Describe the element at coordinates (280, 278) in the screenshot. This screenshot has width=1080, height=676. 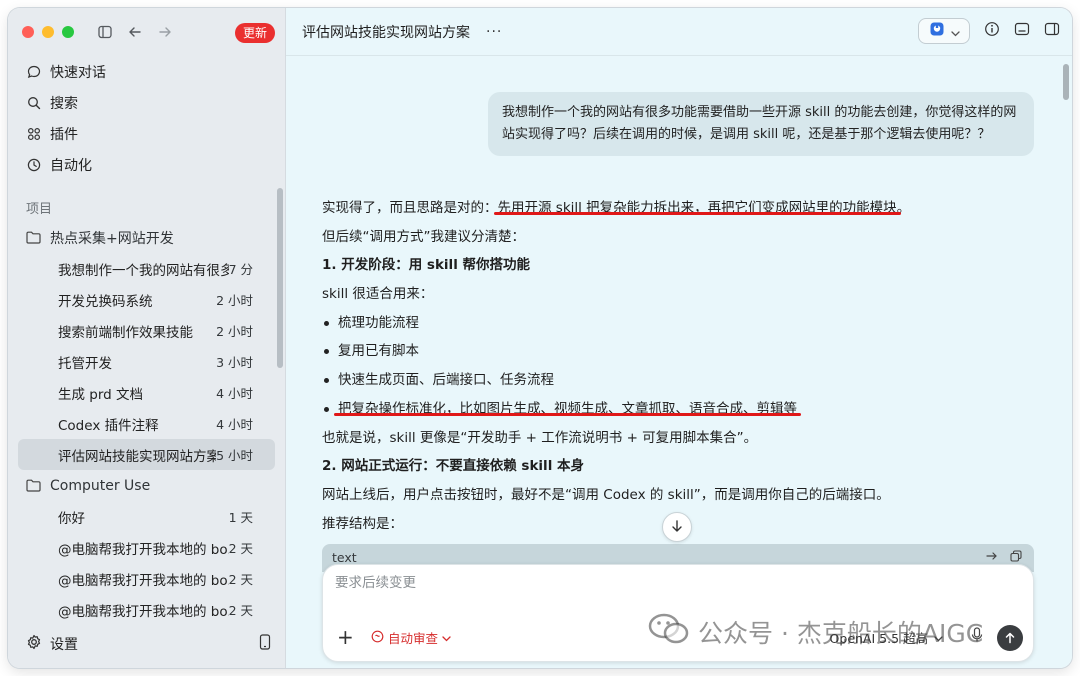
I see `sidebar-scrollbar` at that location.